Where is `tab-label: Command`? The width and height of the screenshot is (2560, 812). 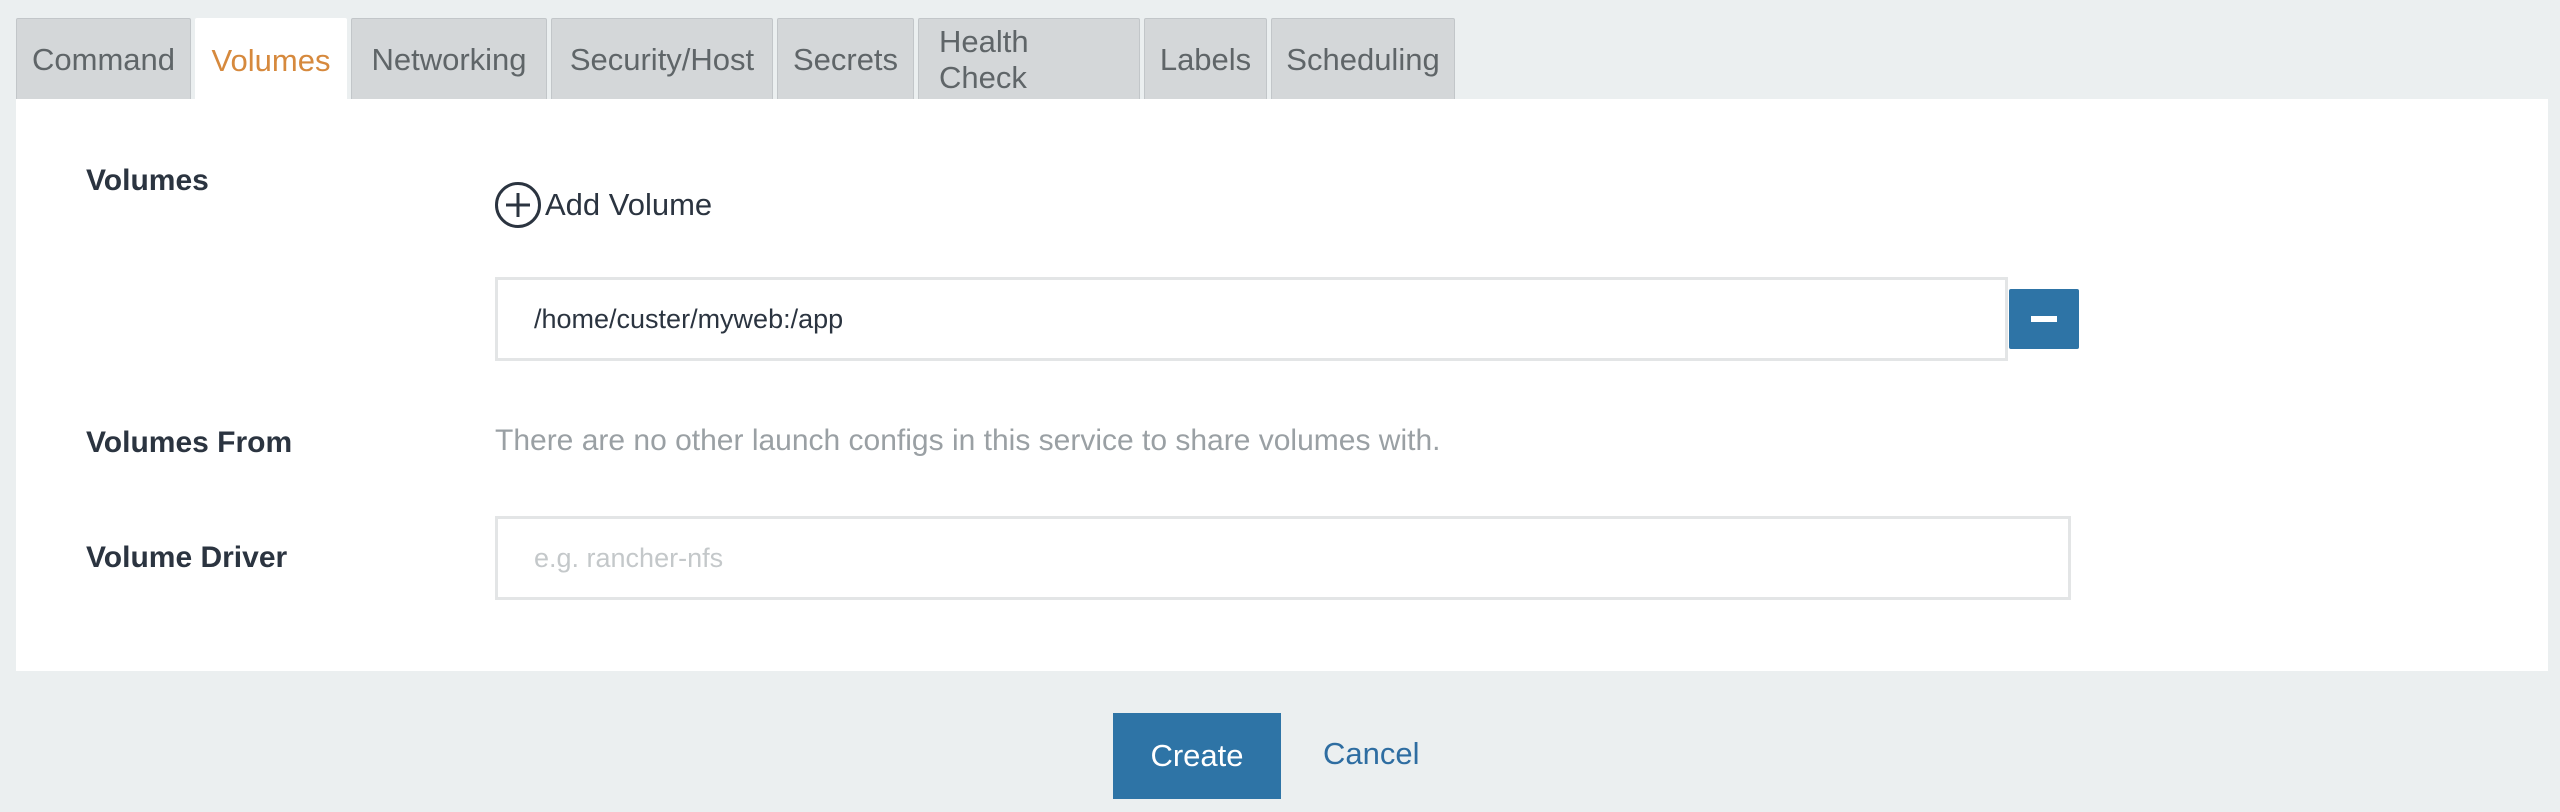 tab-label: Command is located at coordinates (103, 59).